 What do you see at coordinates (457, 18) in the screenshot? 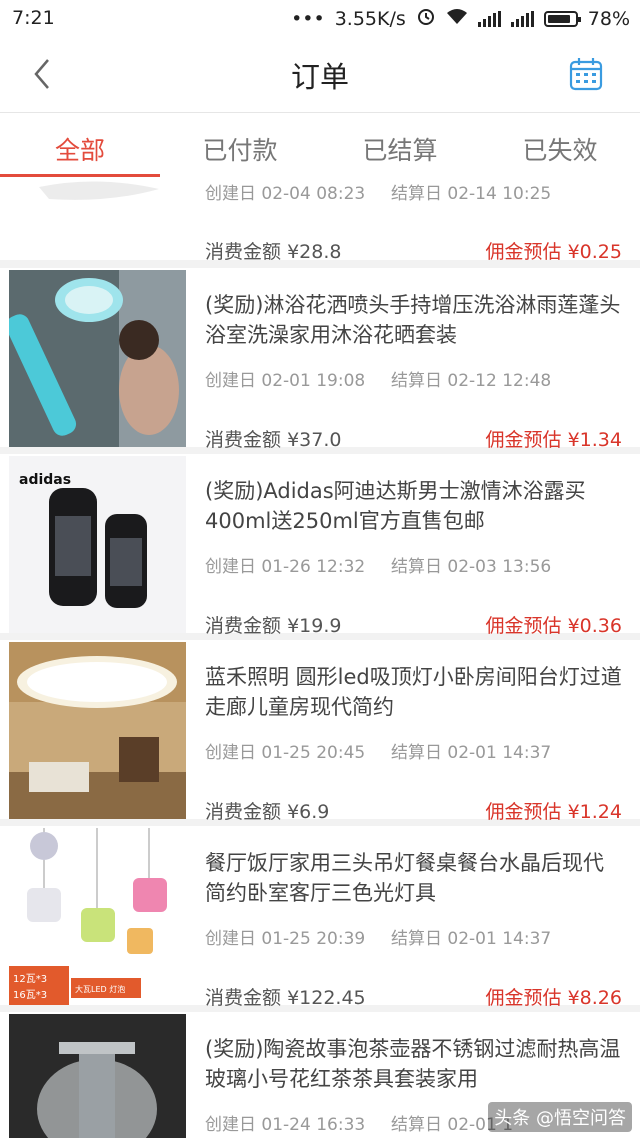
I see `wifi-icon` at bounding box center [457, 18].